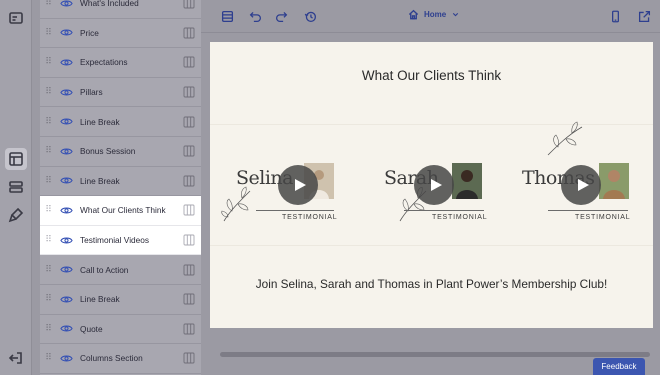 The width and height of the screenshot is (660, 375). What do you see at coordinates (120, 33) in the screenshot?
I see `section-row: ⠿ Price` at bounding box center [120, 33].